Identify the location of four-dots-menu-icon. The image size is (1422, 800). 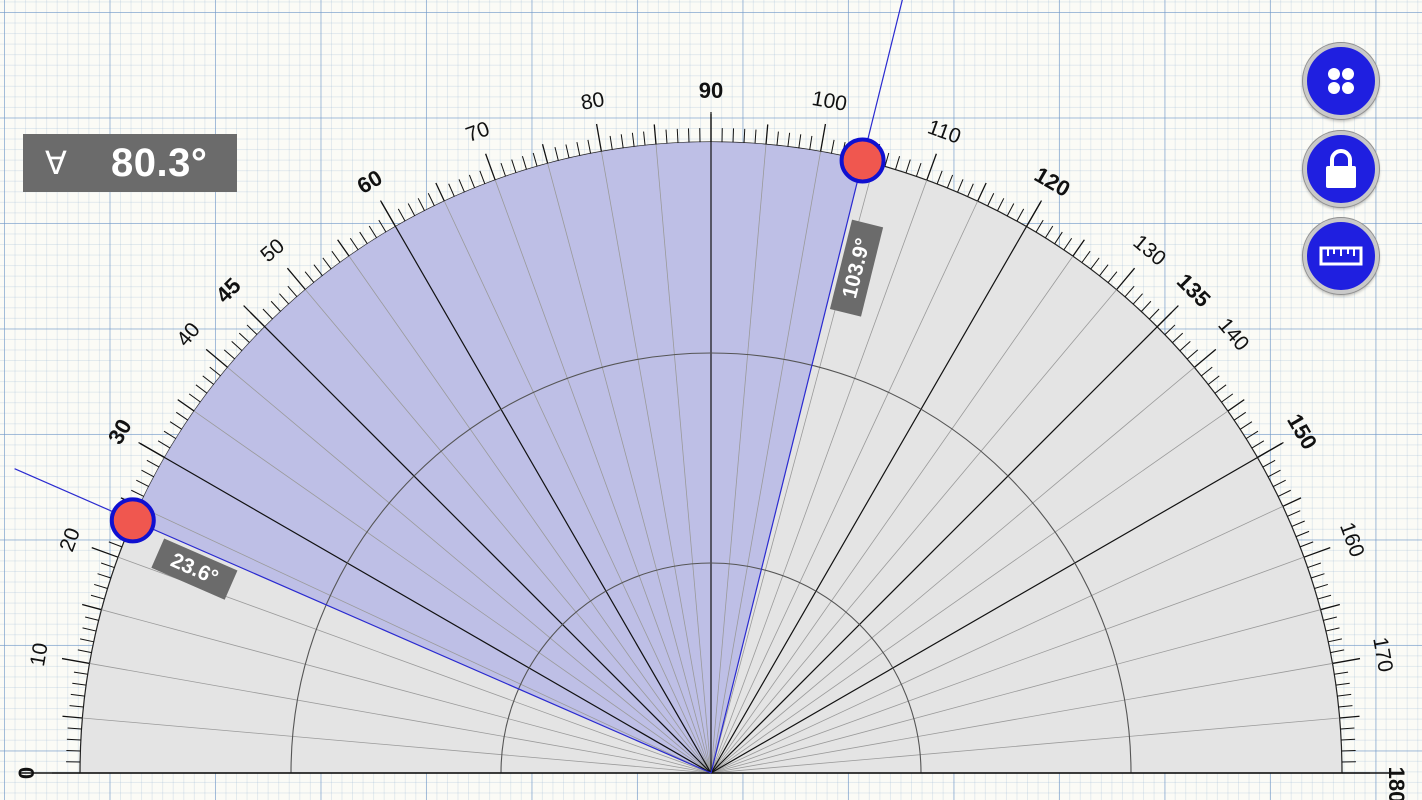
(1341, 81).